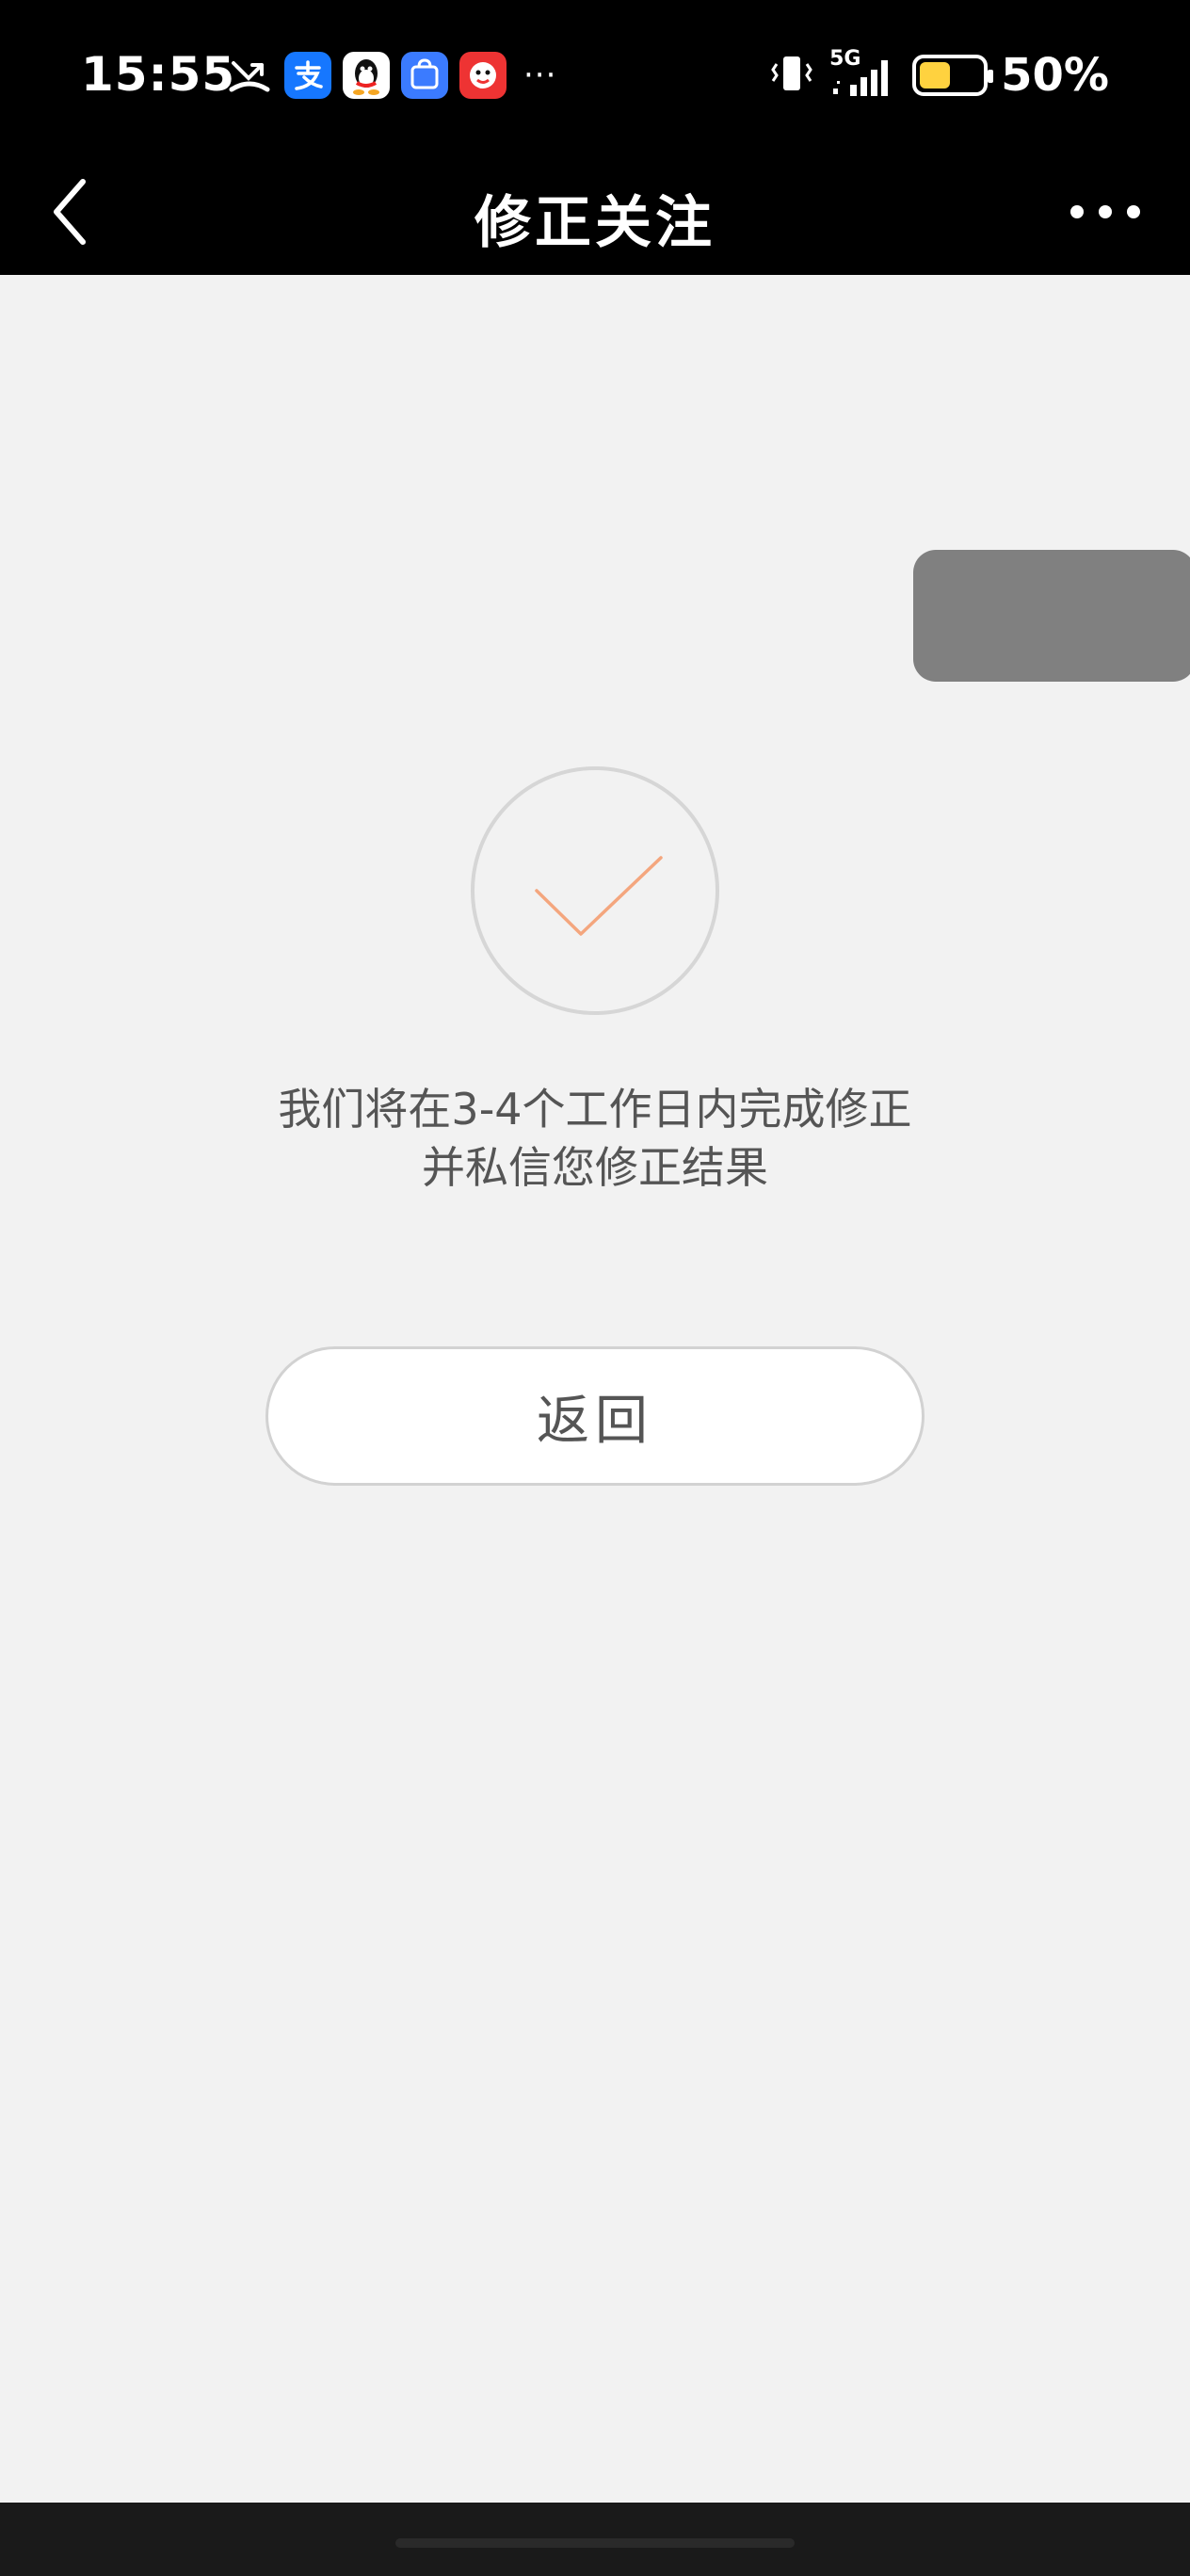 The image size is (1190, 2576). I want to click on app-market-icon, so click(424, 75).